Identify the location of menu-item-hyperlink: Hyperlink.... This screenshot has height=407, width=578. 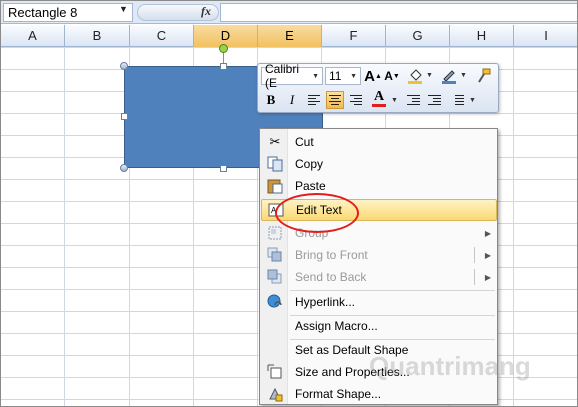
(379, 302).